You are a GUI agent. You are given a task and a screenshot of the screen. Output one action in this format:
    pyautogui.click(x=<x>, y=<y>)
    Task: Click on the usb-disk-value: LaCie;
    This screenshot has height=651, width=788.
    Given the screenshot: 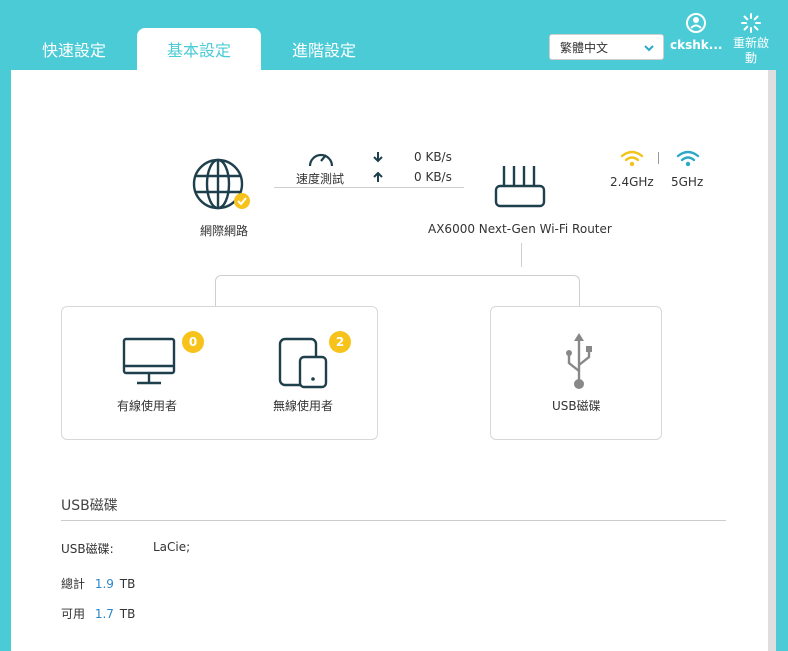 What is the action you would take?
    pyautogui.click(x=172, y=547)
    